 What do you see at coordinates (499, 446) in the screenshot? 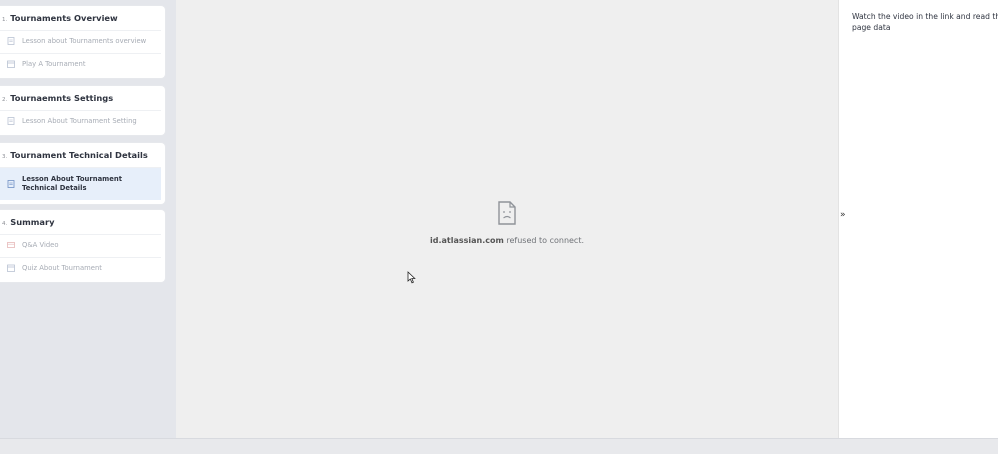
I see `bottom-navigation-bar` at bounding box center [499, 446].